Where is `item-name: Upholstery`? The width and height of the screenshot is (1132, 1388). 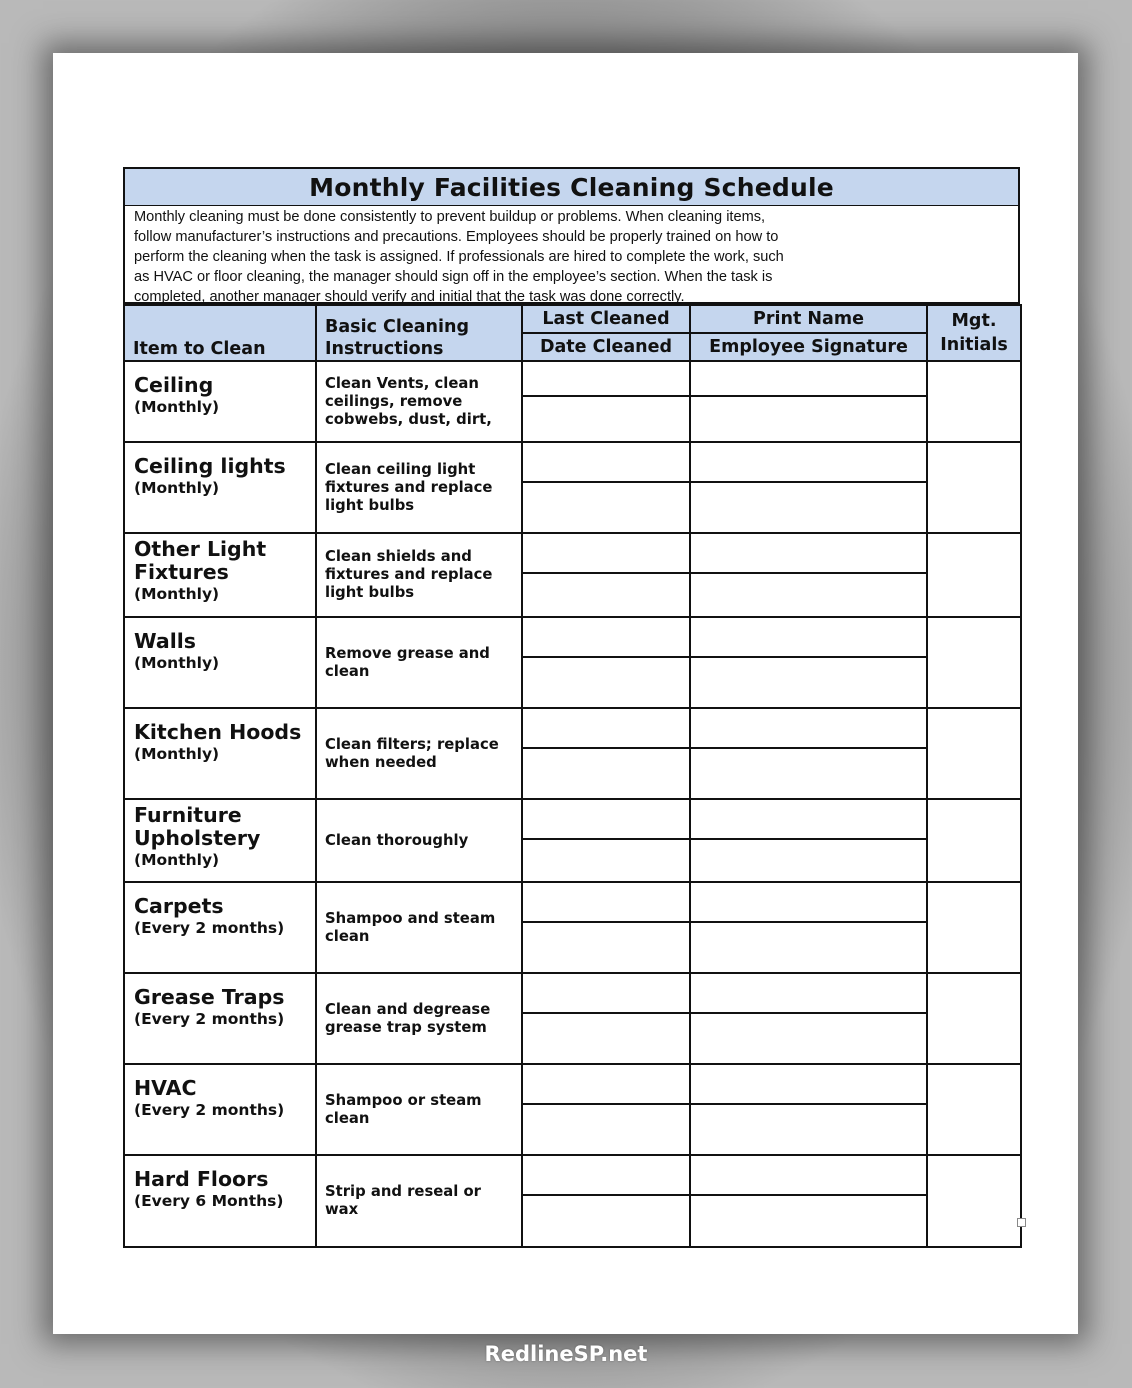
item-name: Upholstery is located at coordinates (197, 838).